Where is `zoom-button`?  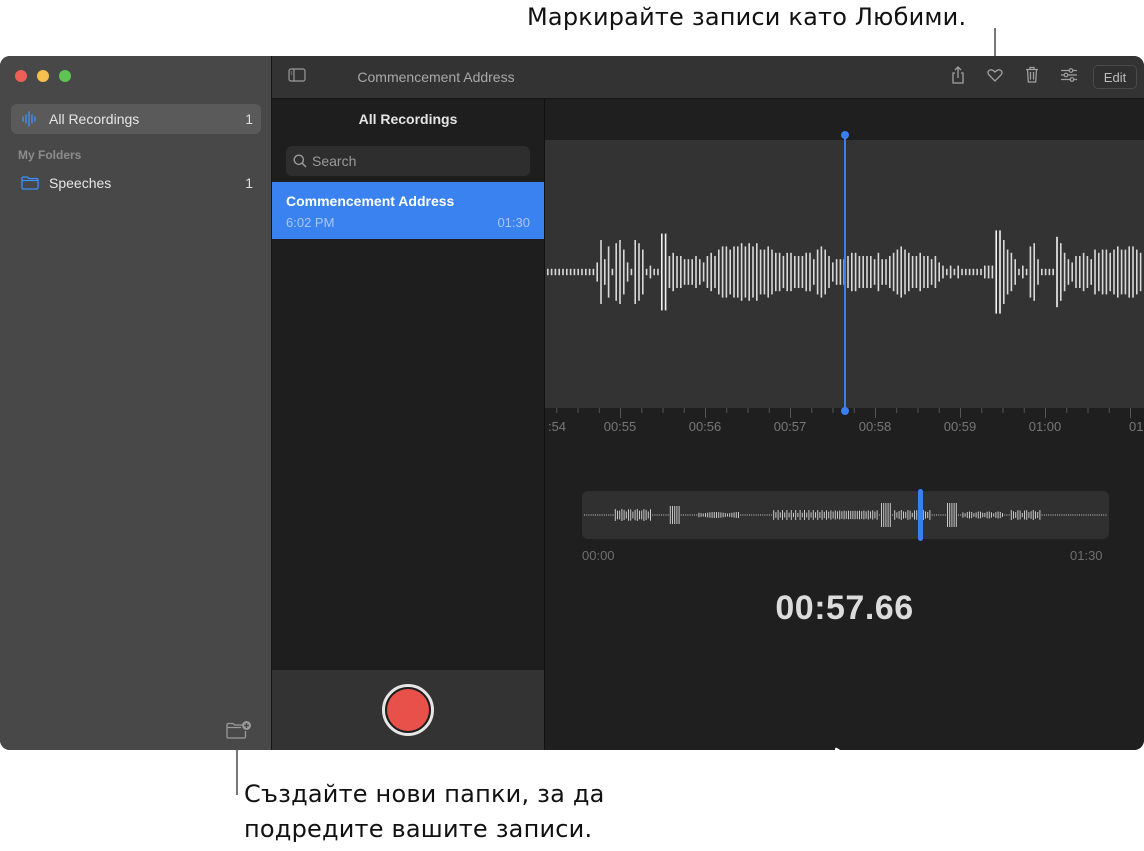 zoom-button is located at coordinates (65, 76).